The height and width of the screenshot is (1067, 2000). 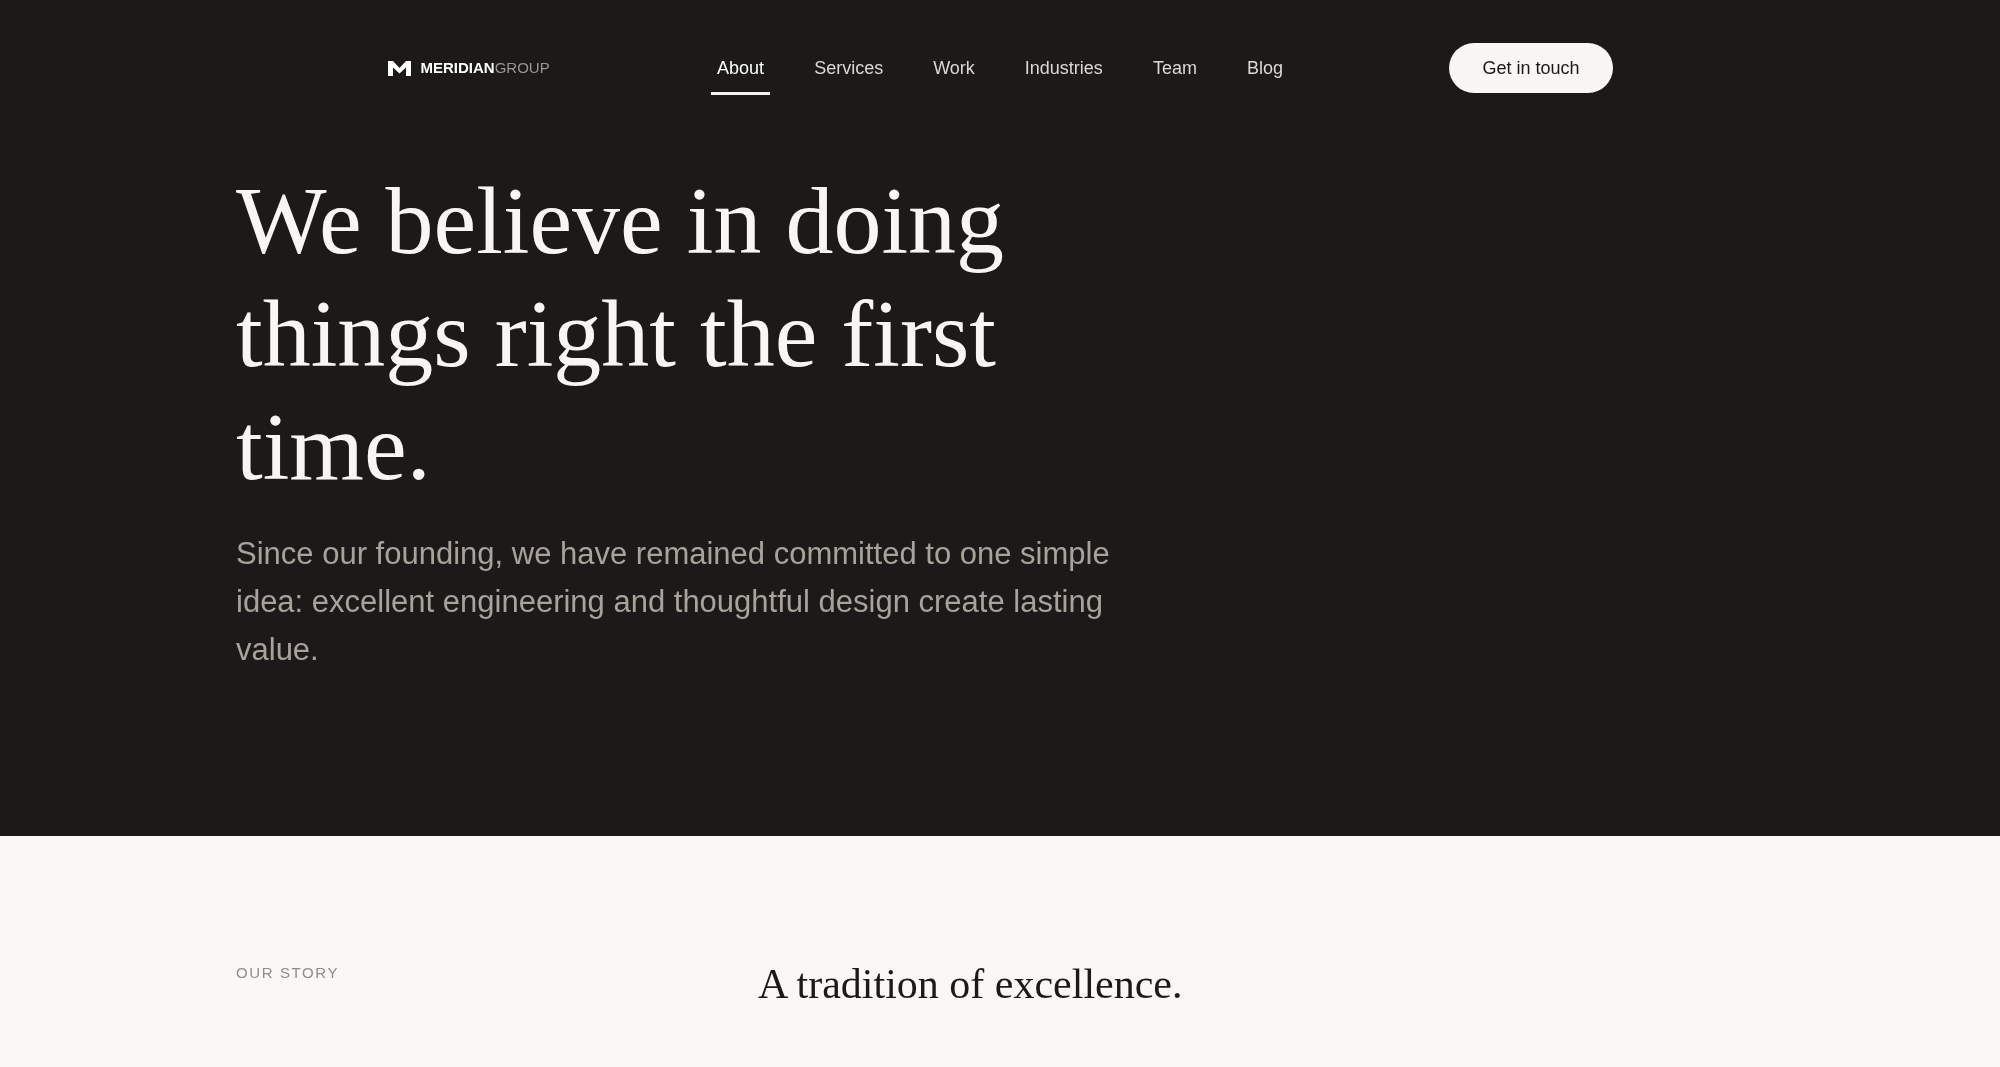 I want to click on nav-link: Blog, so click(x=1264, y=68).